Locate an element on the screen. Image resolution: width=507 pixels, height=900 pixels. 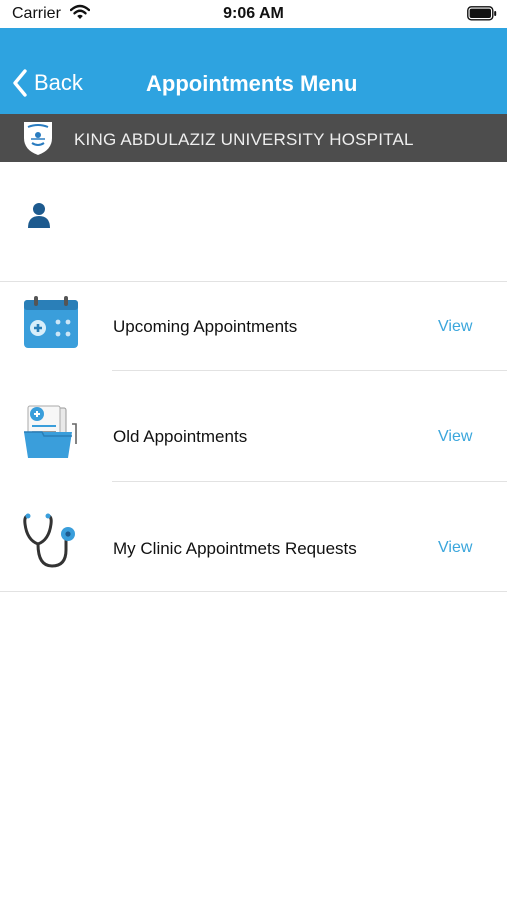
medical-folder-icon is located at coordinates (51, 433).